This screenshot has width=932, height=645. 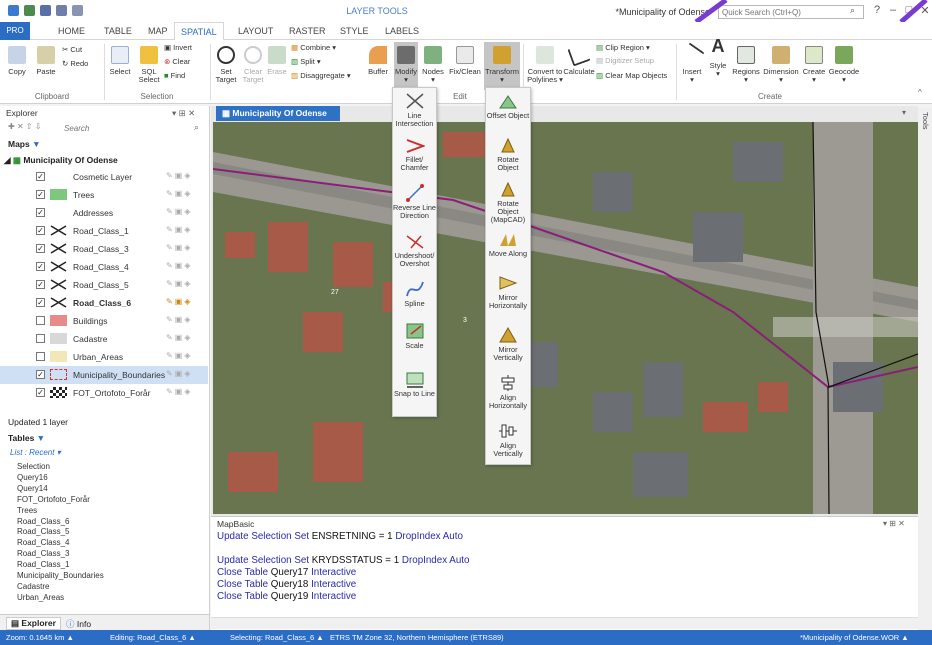 I want to click on table-list-item: Cadastre, so click(x=33, y=586).